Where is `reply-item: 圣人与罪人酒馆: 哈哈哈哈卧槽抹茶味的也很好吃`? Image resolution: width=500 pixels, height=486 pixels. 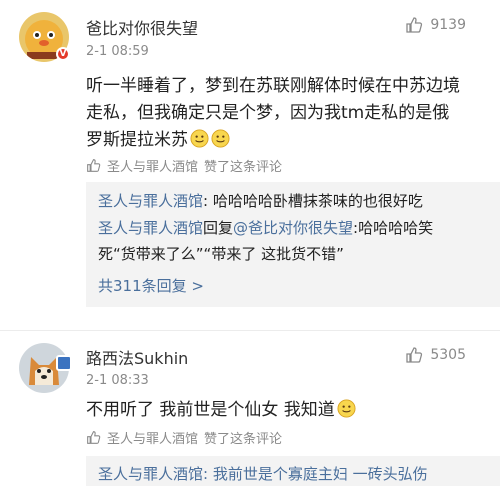
reply-item: 圣人与罪人酒馆: 哈哈哈哈卧槽抹茶味的也很好吃 is located at coordinates (260, 201).